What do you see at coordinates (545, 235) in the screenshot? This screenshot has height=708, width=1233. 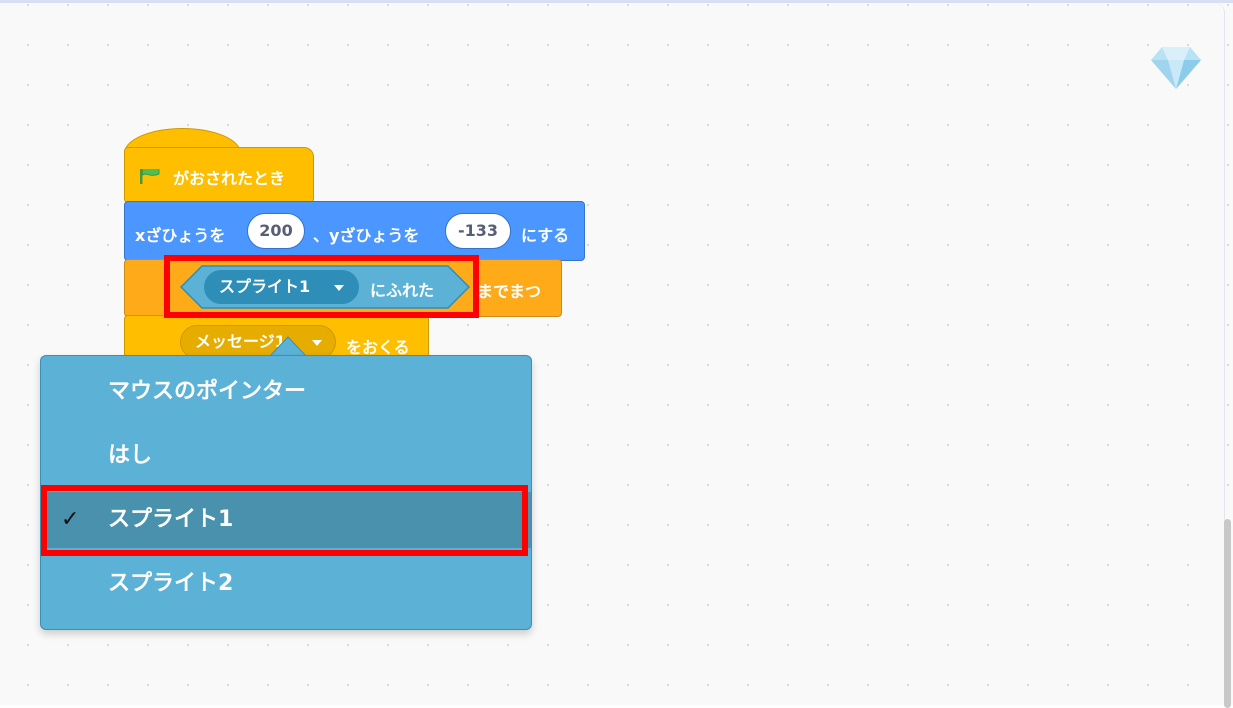 I see `go-to-suffix-label: にする` at bounding box center [545, 235].